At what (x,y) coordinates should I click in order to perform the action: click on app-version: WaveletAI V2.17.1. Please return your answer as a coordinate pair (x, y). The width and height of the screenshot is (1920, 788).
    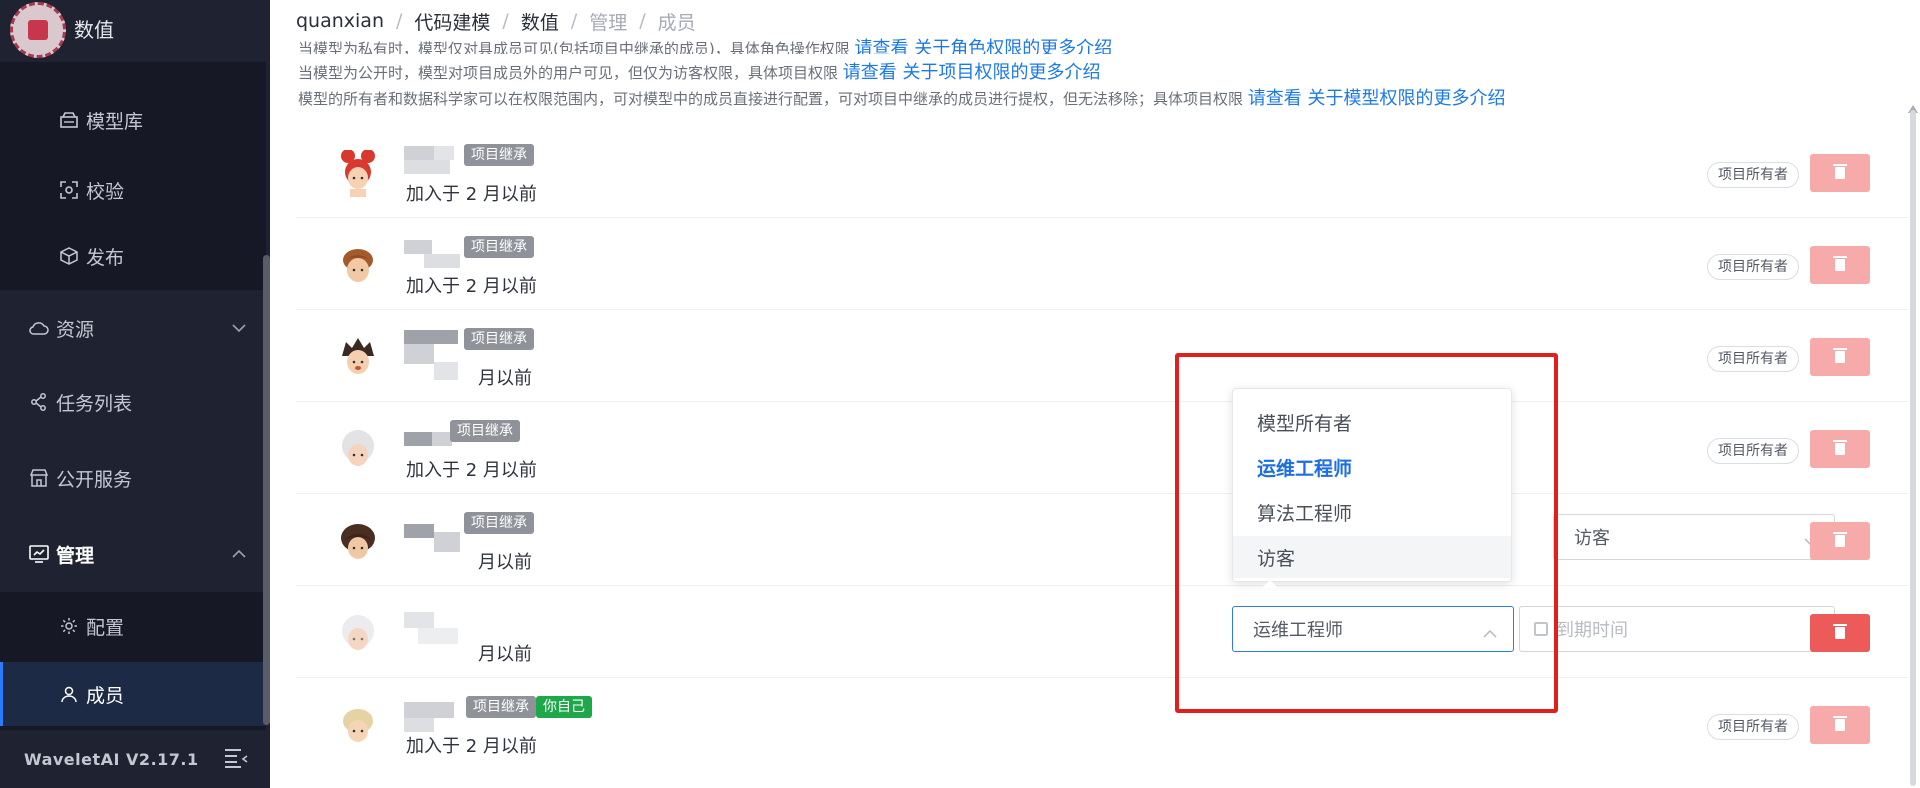
    Looking at the image, I should click on (111, 759).